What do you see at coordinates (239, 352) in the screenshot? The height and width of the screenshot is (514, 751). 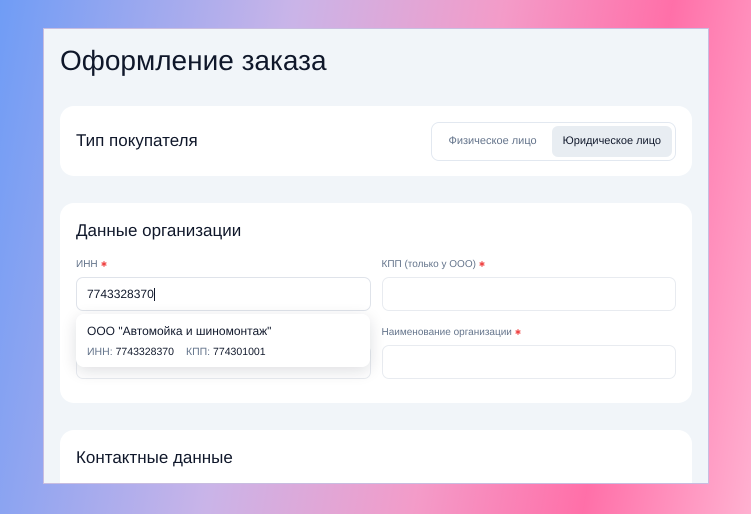 I see `kpp-value: 774301001` at bounding box center [239, 352].